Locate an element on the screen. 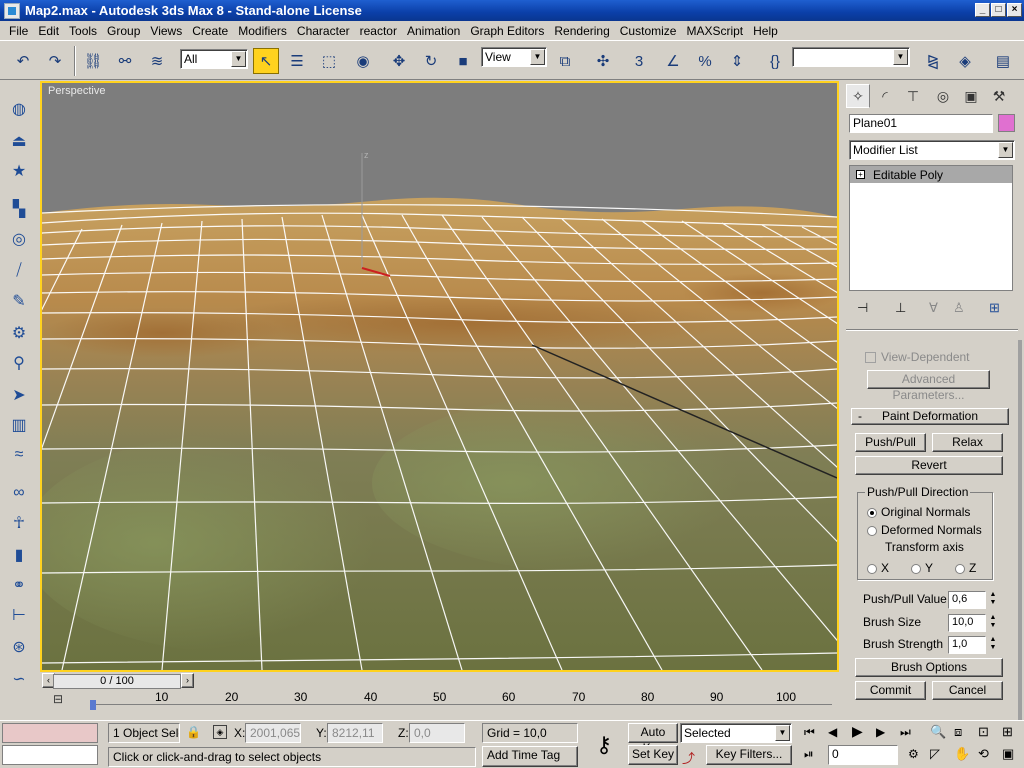 This screenshot has height=768, width=1024. select-and-link-icon: ⛓ is located at coordinates (93, 61).